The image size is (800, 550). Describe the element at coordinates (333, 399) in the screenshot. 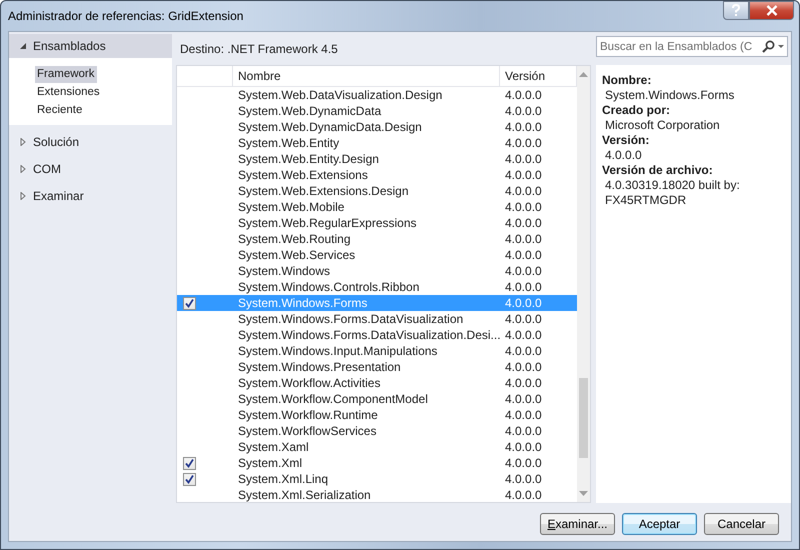

I see `assembly-name: System.Workflow.ComponentModel` at that location.